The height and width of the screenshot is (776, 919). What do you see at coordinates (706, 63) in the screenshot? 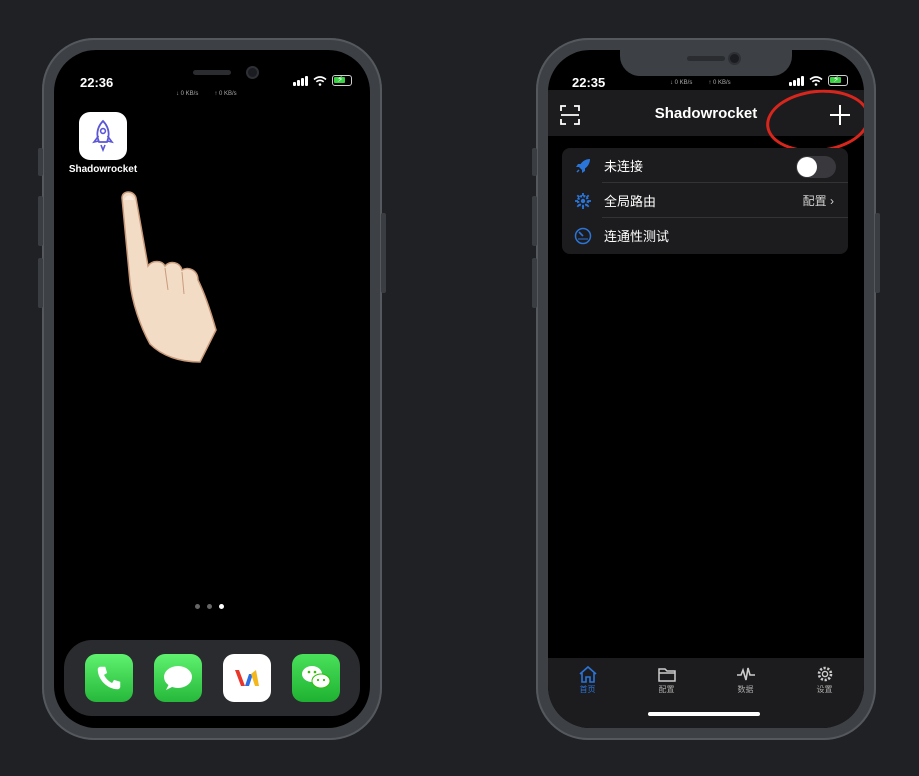
I see `notch` at bounding box center [706, 63].